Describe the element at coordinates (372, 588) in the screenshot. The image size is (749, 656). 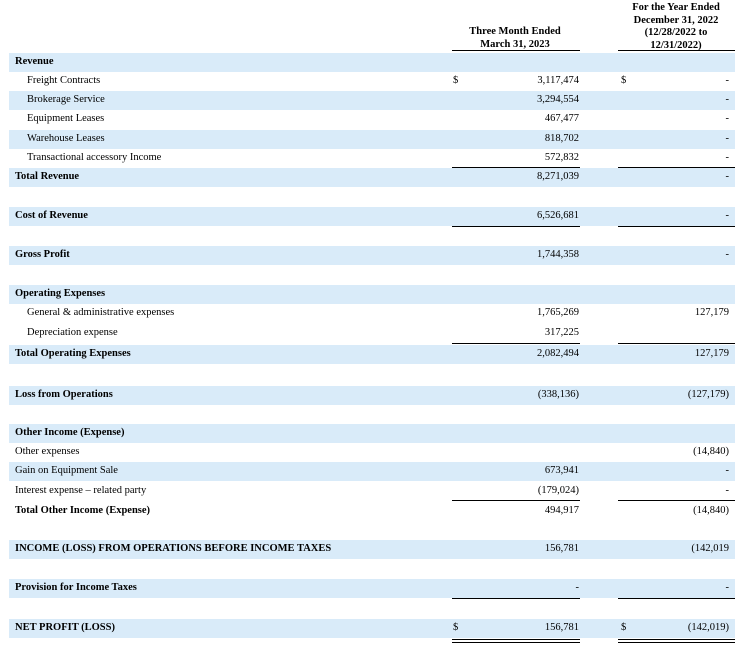
I see `row-provision-income-taxes: Provision for Income Taxes - -` at that location.